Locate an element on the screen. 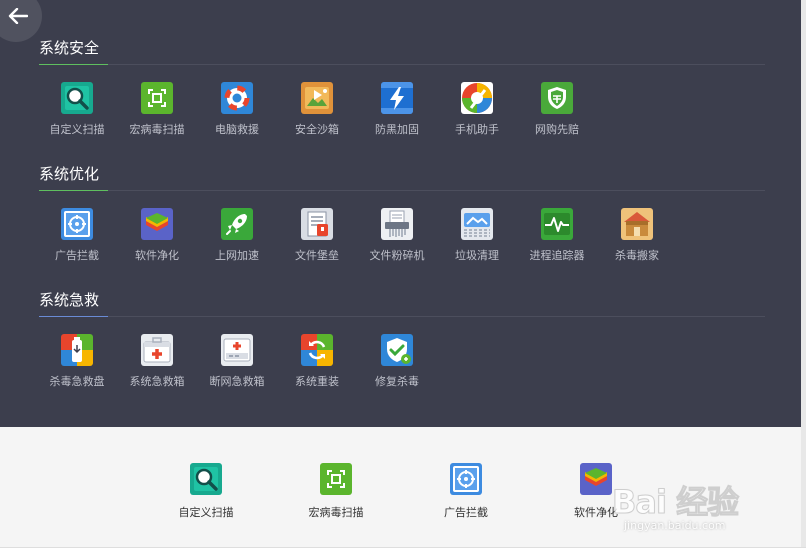  file-vault-icon is located at coordinates (317, 224).